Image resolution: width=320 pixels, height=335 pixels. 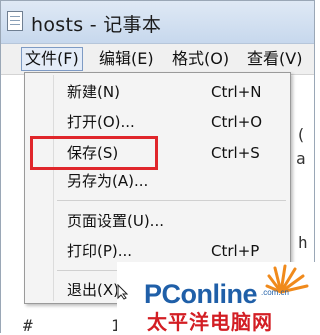 What do you see at coordinates (123, 292) in the screenshot?
I see `cursor-arrow-icon` at bounding box center [123, 292].